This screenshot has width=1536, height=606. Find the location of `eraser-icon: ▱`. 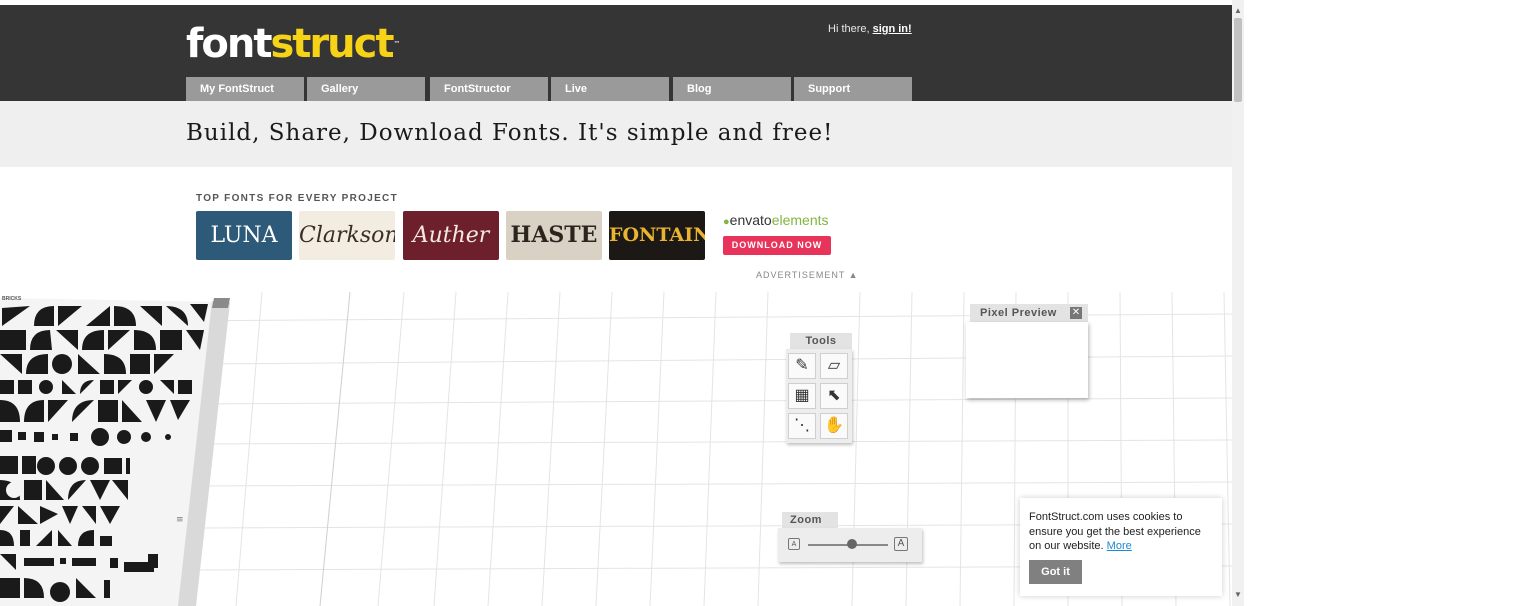

eraser-icon: ▱ is located at coordinates (834, 366).